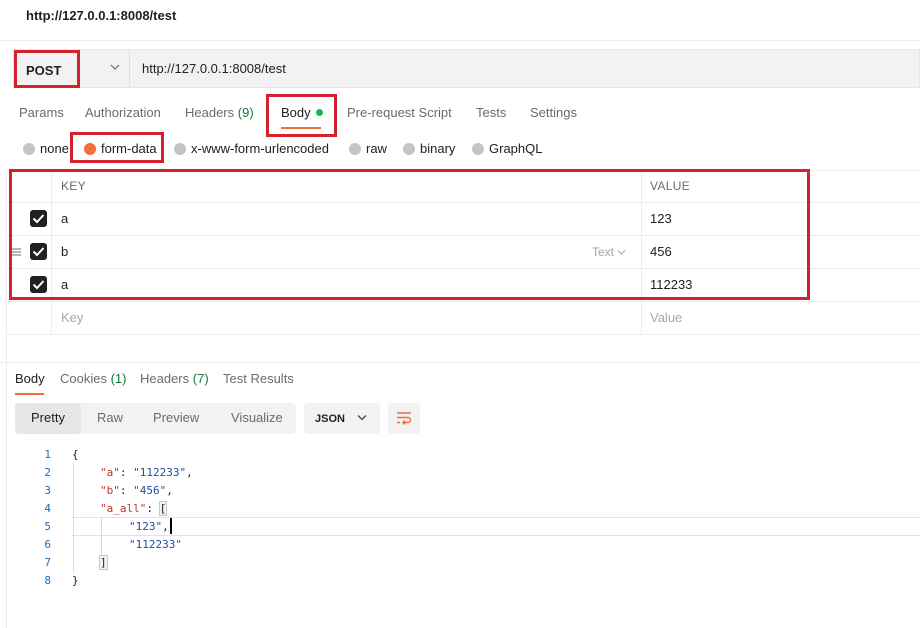  What do you see at coordinates (47, 526) in the screenshot?
I see `line-number: 5` at bounding box center [47, 526].